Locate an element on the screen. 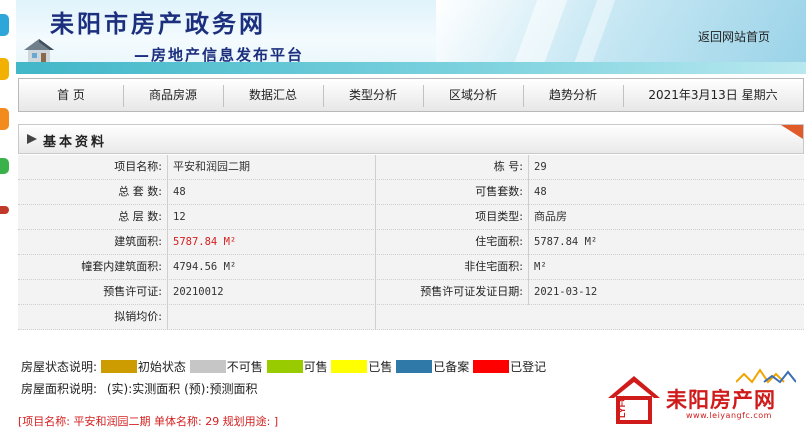 This screenshot has height=429, width=806. triangle-icon is located at coordinates (32, 139).